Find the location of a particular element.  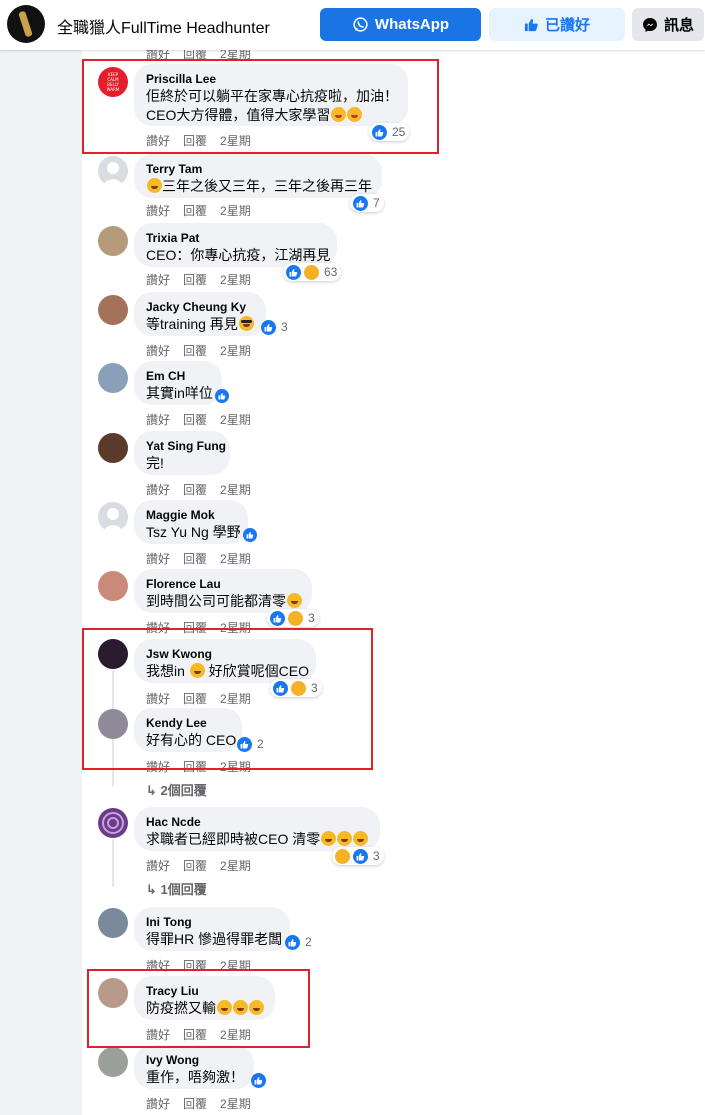

commenter-name: Hac Ncde is located at coordinates (257, 822).